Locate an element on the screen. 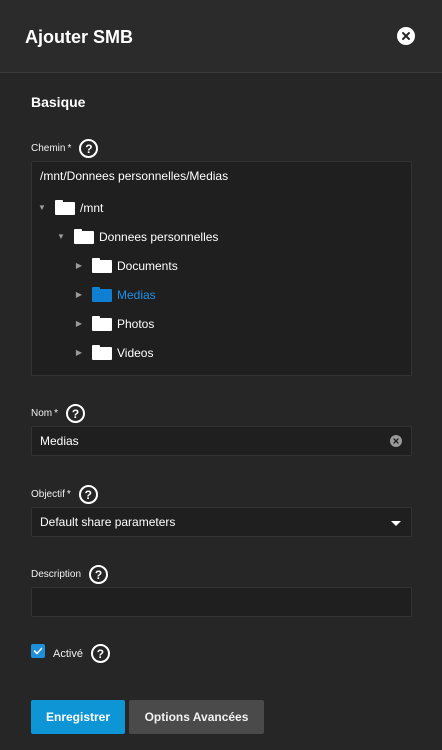 The height and width of the screenshot is (750, 442). tree-node-label: Donnees personnelles is located at coordinates (159, 236).